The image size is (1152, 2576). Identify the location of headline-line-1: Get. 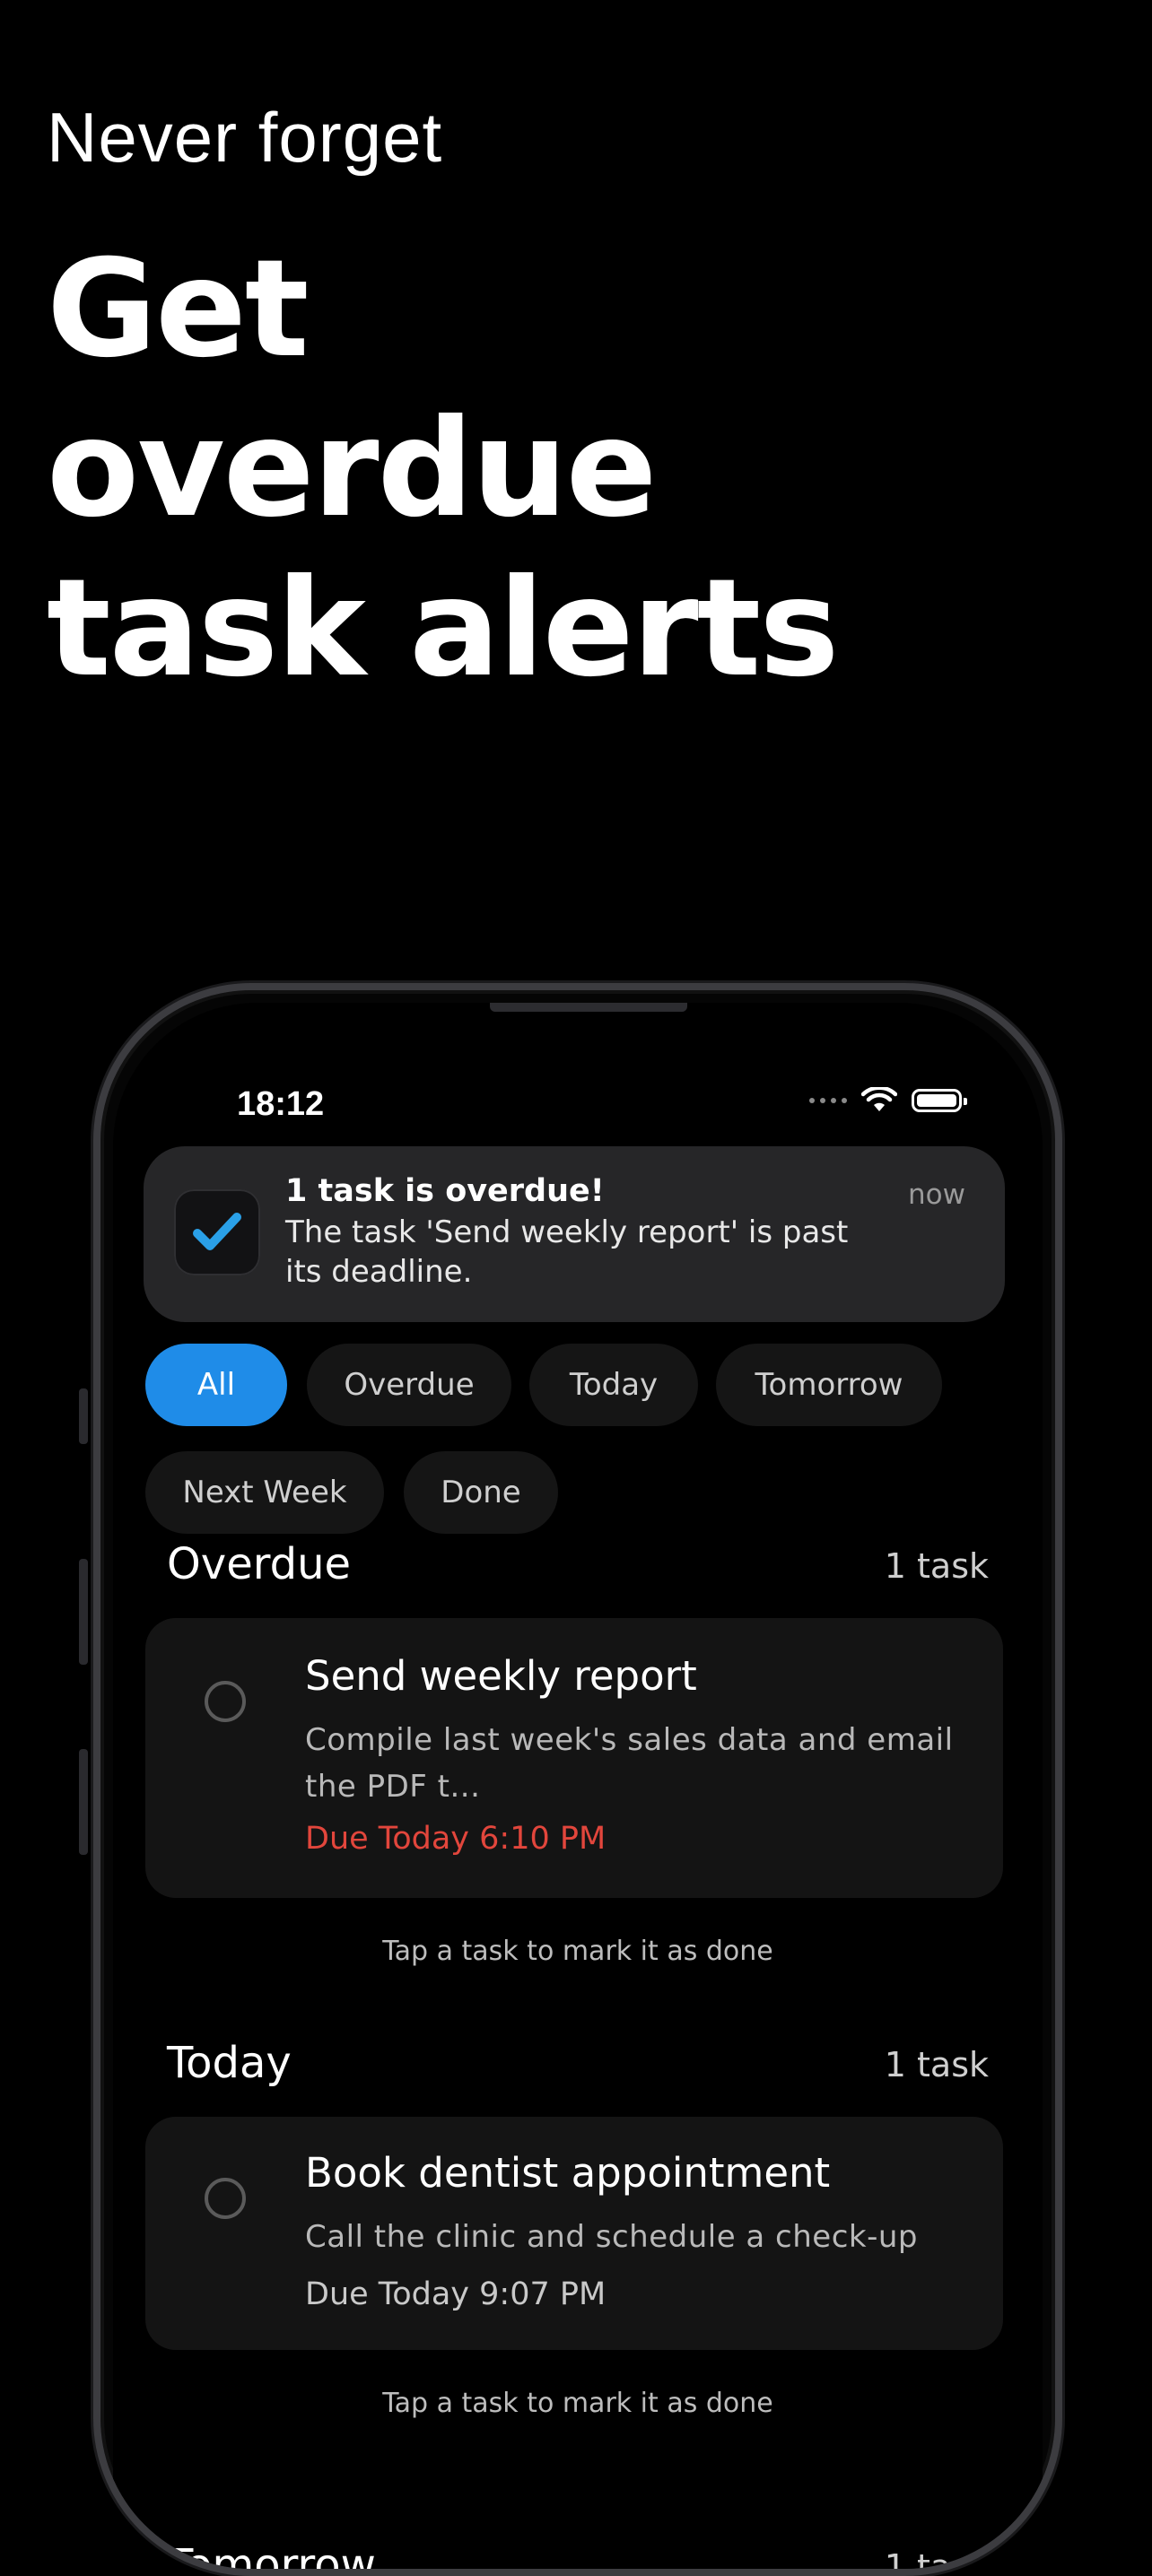
(178, 309).